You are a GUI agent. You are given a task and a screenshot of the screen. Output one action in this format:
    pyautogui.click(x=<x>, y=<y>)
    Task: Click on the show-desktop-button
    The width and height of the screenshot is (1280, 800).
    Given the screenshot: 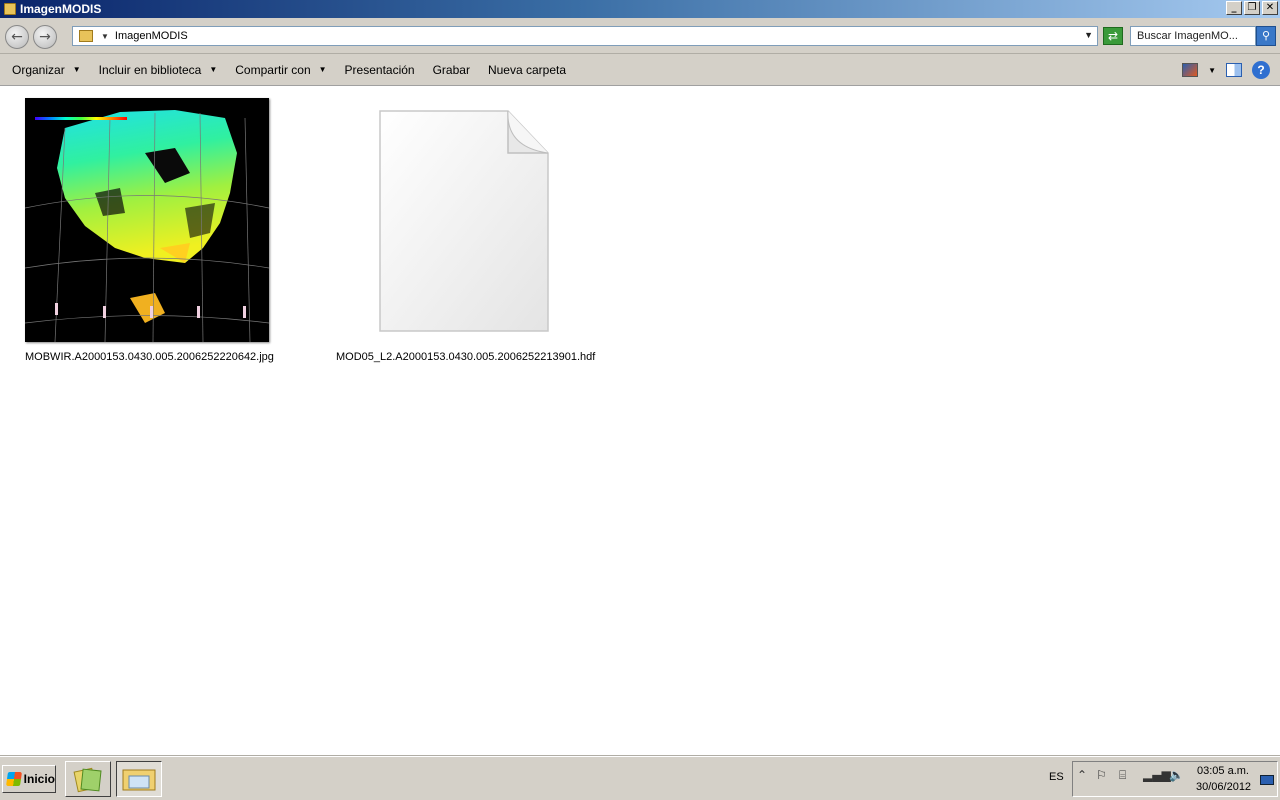 What is the action you would take?
    pyautogui.click(x=1267, y=780)
    